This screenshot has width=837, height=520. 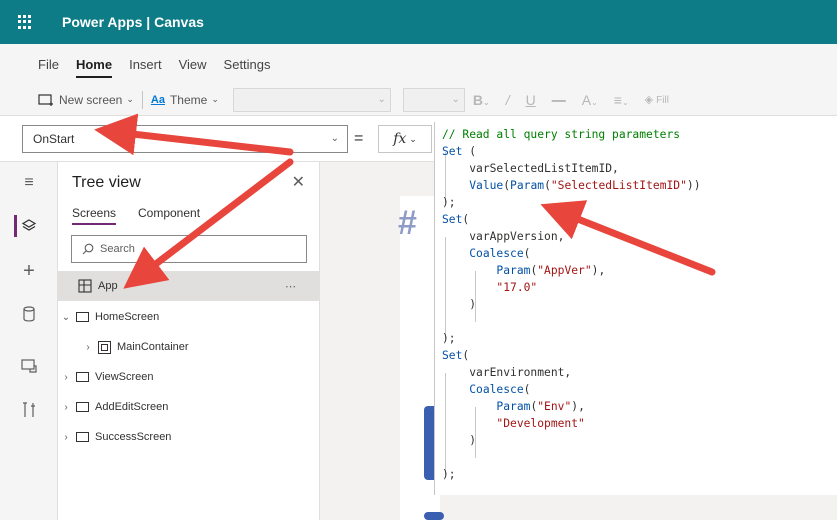 I want to click on menu-home: Home, so click(x=94, y=67).